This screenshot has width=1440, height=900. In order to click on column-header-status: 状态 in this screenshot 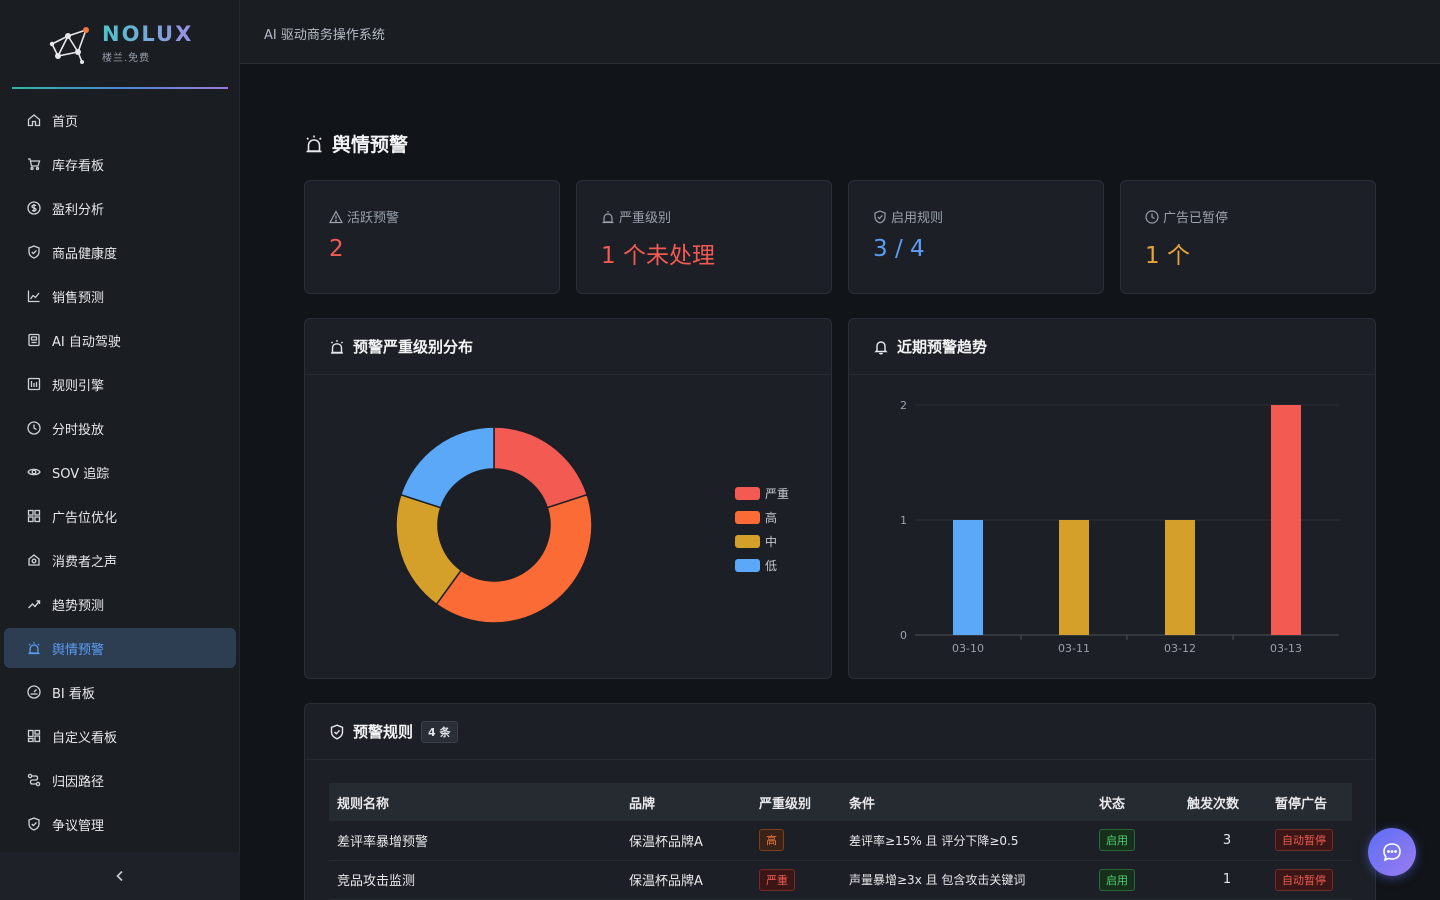, I will do `click(1135, 802)`.